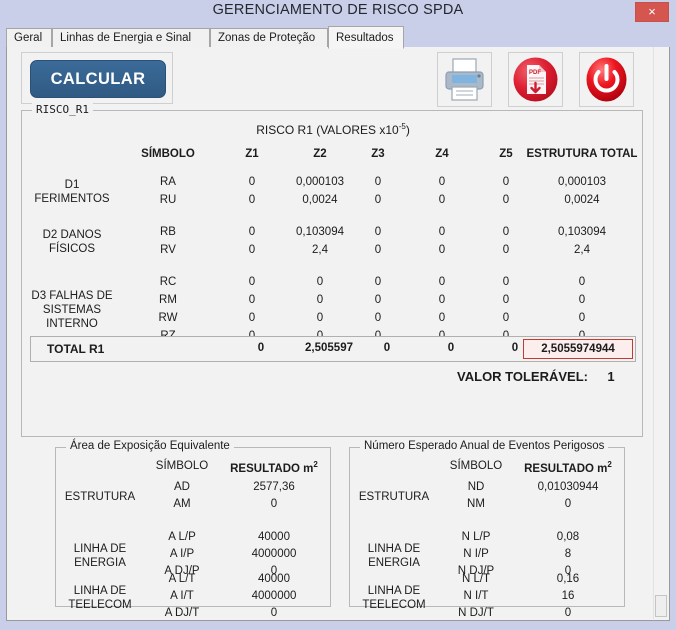  I want to click on eventos-cell-symbol: N DJ/T, so click(476, 613).